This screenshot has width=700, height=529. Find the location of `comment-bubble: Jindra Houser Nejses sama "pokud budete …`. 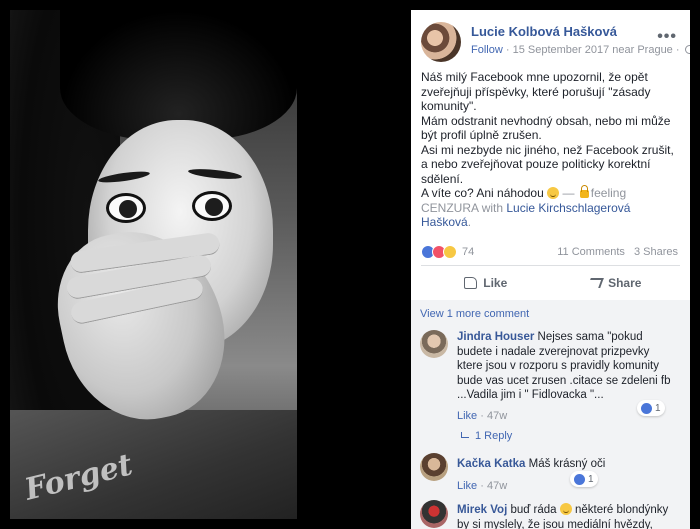

comment-bubble: Jindra Houser Nejses sama "pokud budete … is located at coordinates (564, 366).